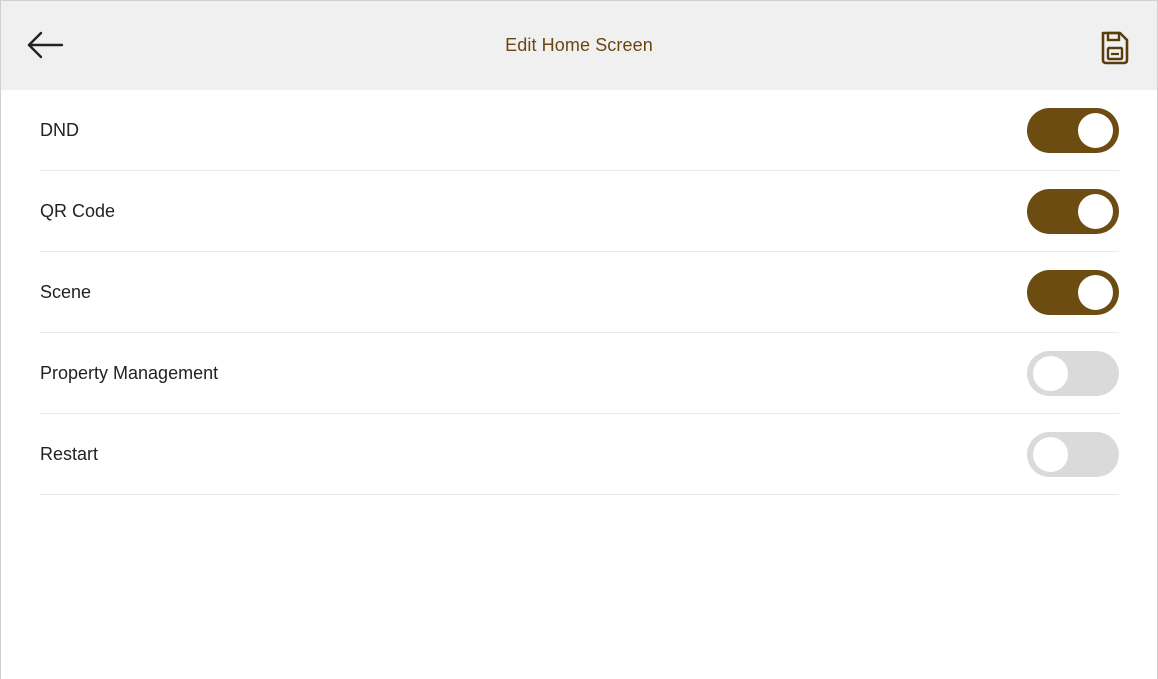  What do you see at coordinates (129, 372) in the screenshot?
I see `setting-label: Property Management` at bounding box center [129, 372].